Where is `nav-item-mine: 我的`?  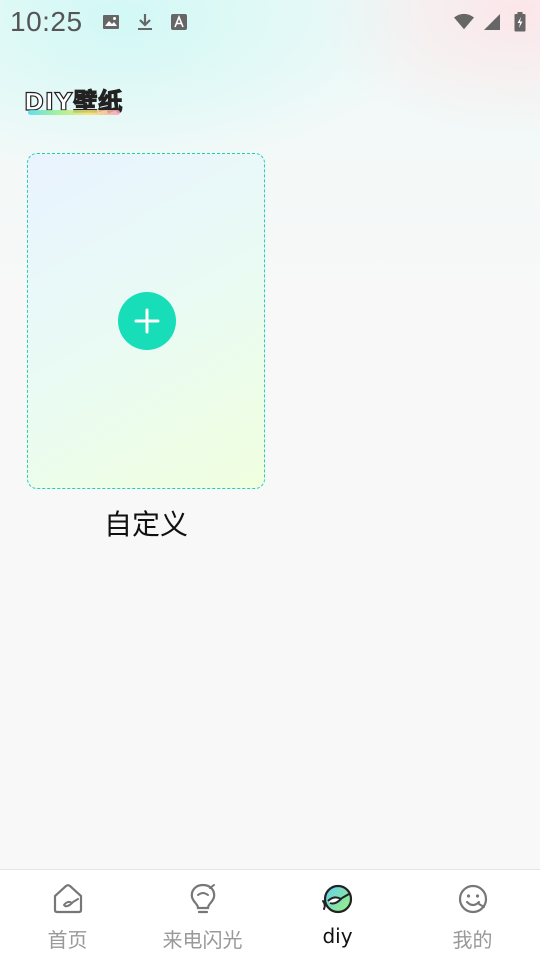 nav-item-mine: 我的 is located at coordinates (472, 915).